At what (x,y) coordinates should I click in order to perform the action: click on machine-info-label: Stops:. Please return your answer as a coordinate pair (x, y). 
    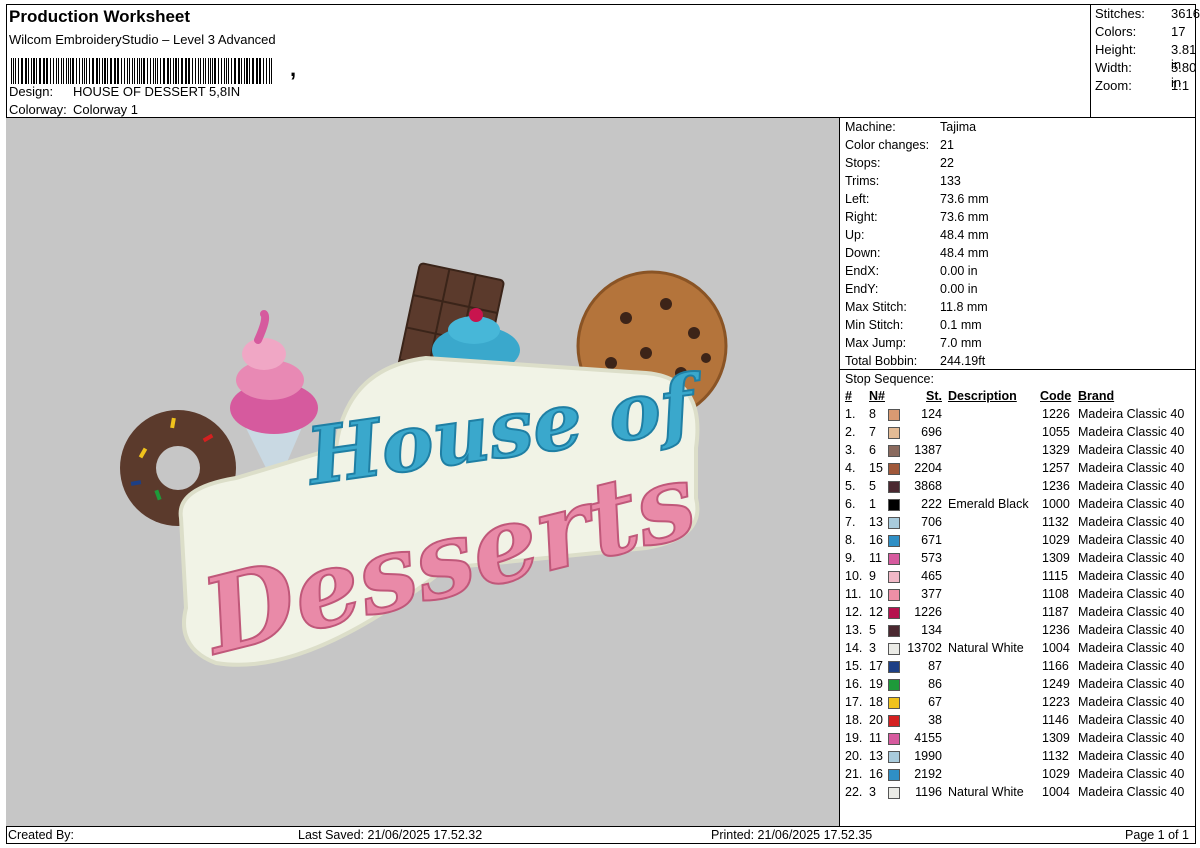
    Looking at the image, I should click on (863, 163).